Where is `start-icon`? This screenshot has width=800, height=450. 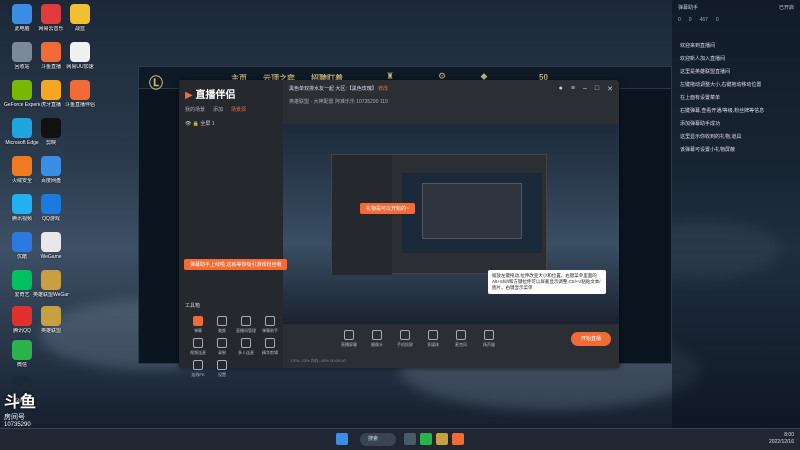
start-icon is located at coordinates (342, 439).